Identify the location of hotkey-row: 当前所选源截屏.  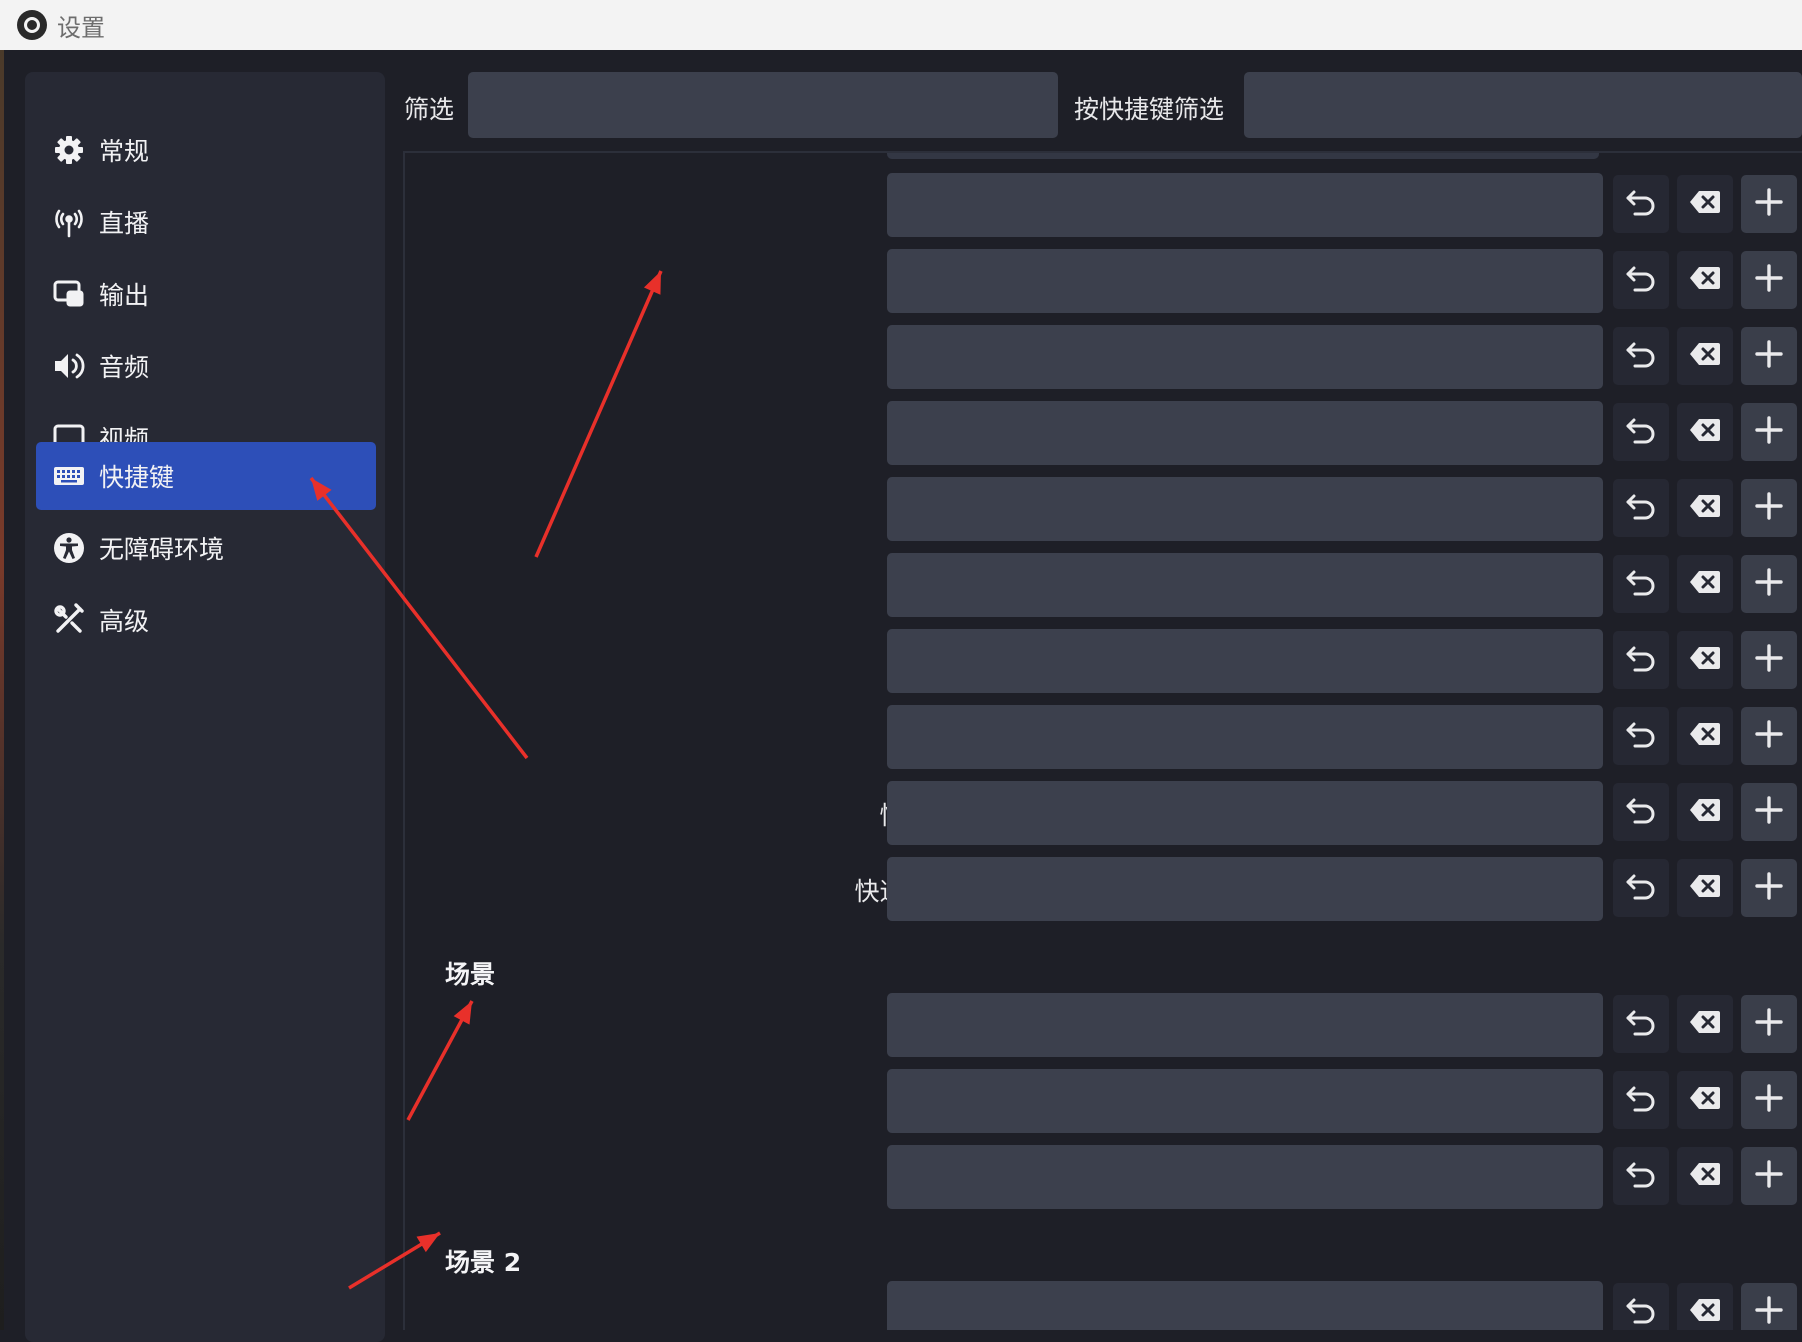
(1103, 662).